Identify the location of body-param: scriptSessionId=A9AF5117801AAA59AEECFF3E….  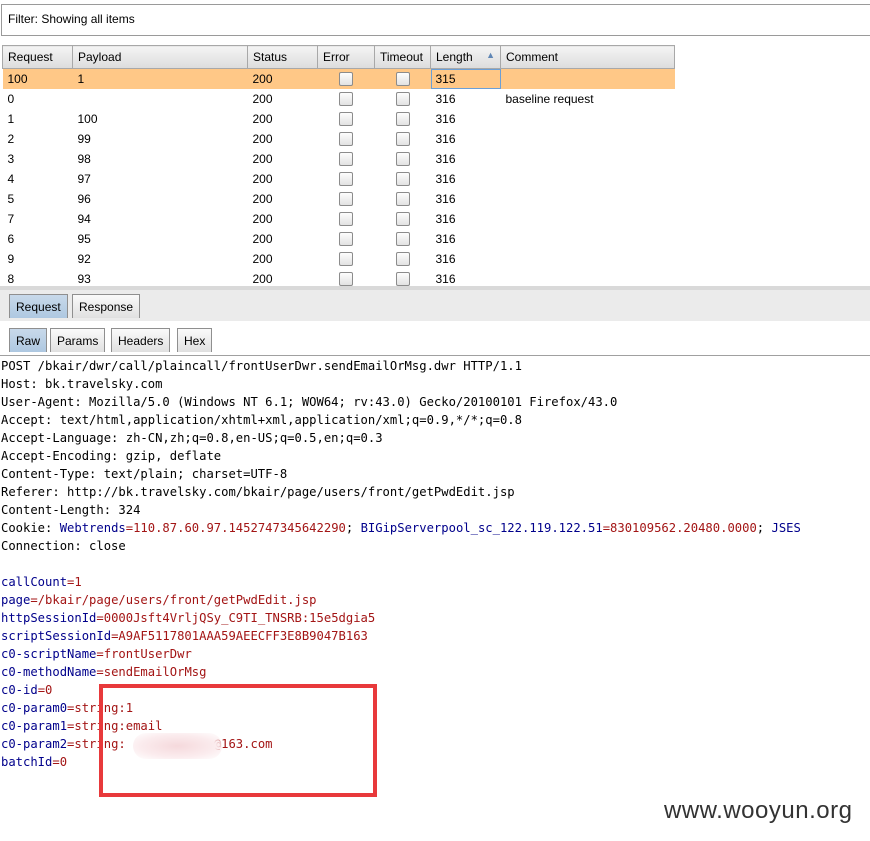
(184, 636).